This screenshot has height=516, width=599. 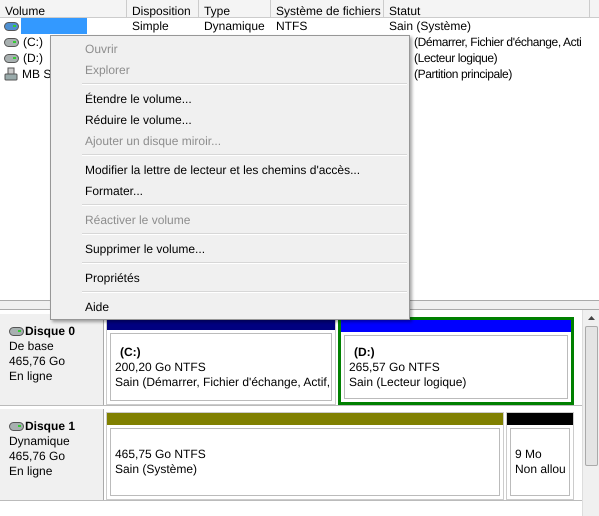 What do you see at coordinates (292, 26) in the screenshot?
I see `table-cell: NTFS` at bounding box center [292, 26].